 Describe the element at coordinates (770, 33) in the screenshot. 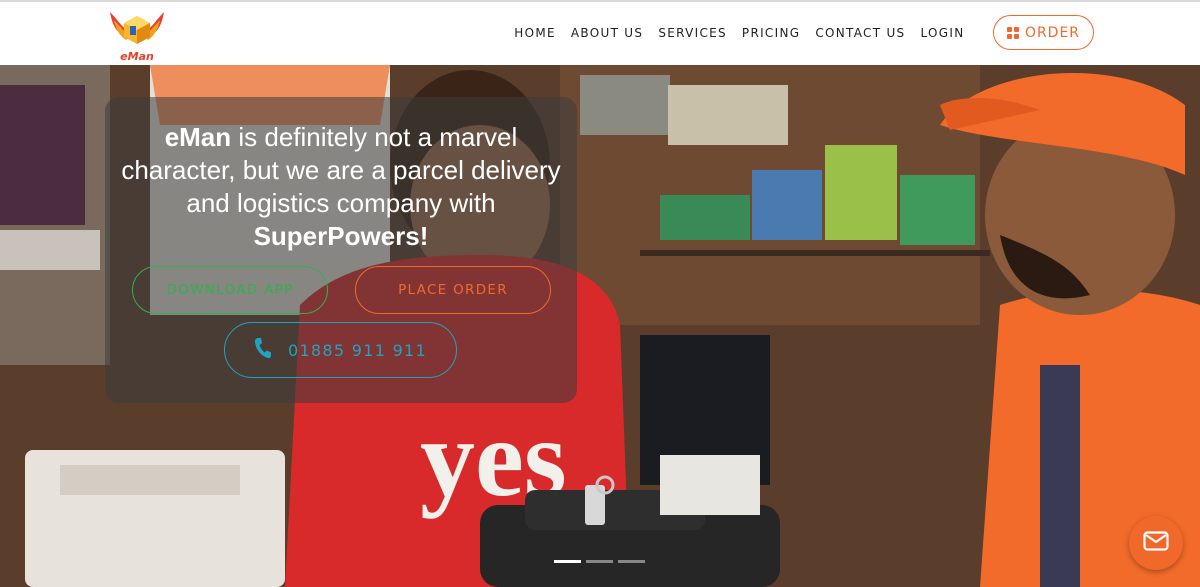

I see `nav-pricing: PRICING` at that location.